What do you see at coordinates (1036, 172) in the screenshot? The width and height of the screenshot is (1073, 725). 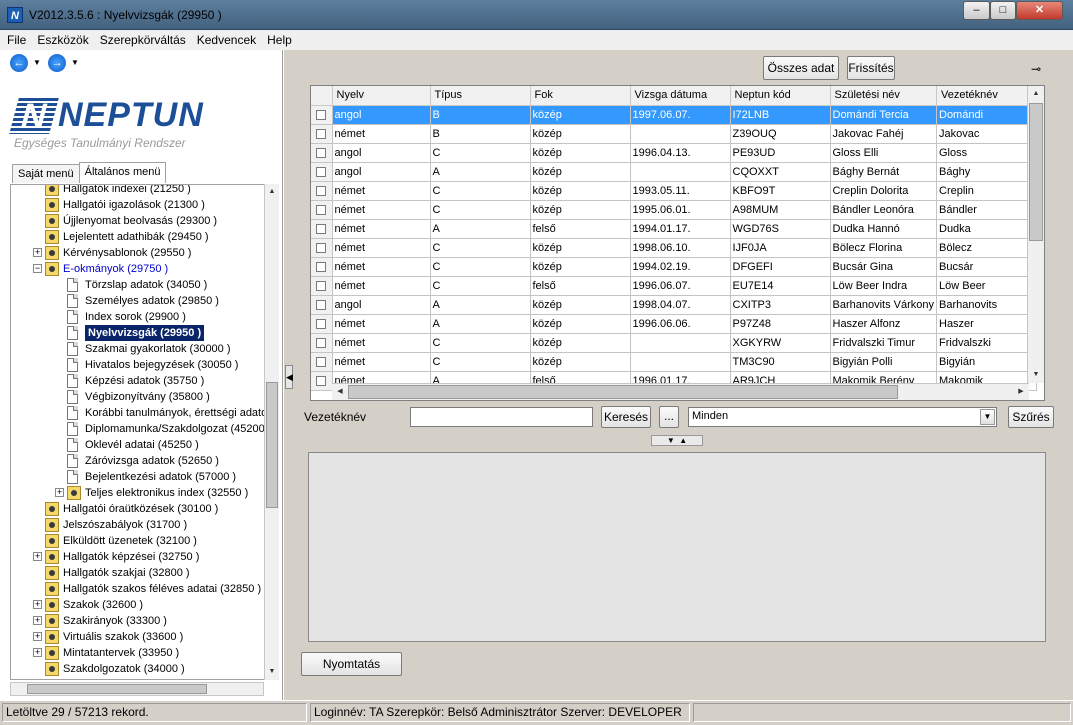 I see `grid-vscroll-thumb` at bounding box center [1036, 172].